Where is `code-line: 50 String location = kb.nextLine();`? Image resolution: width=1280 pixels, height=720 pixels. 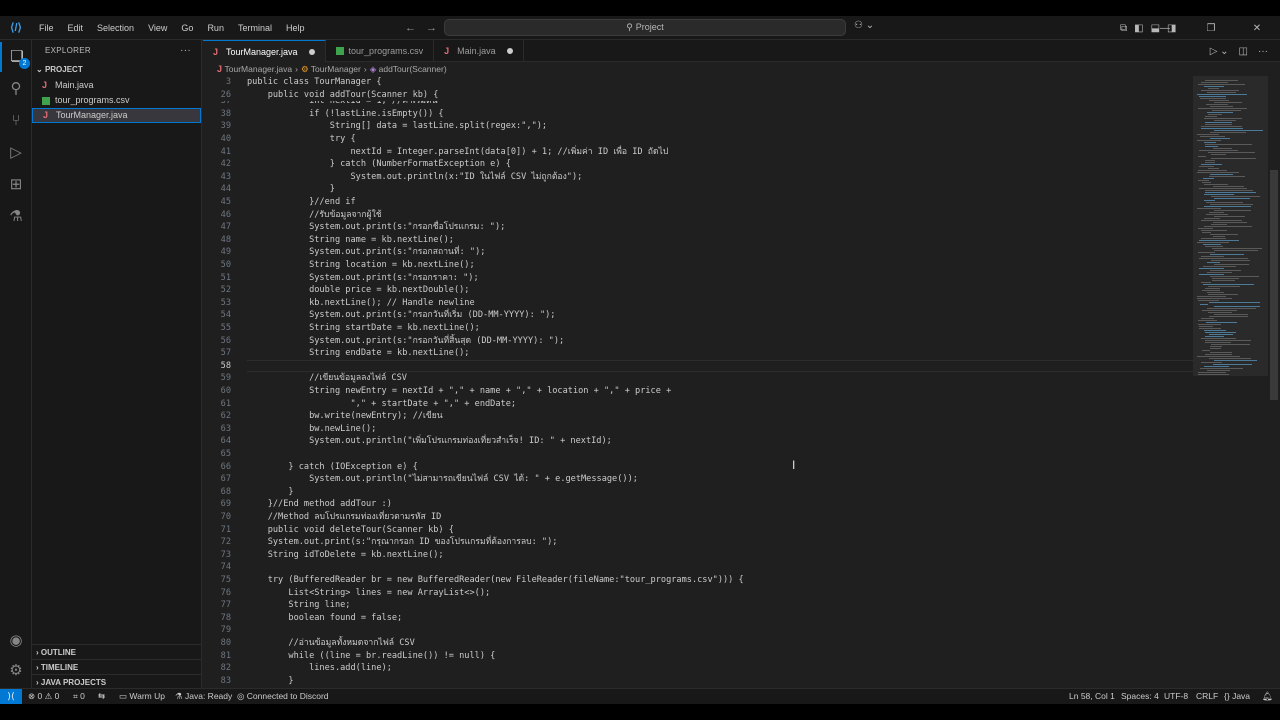 code-line: 50 String location = kb.nextLine(); is located at coordinates (339, 265).